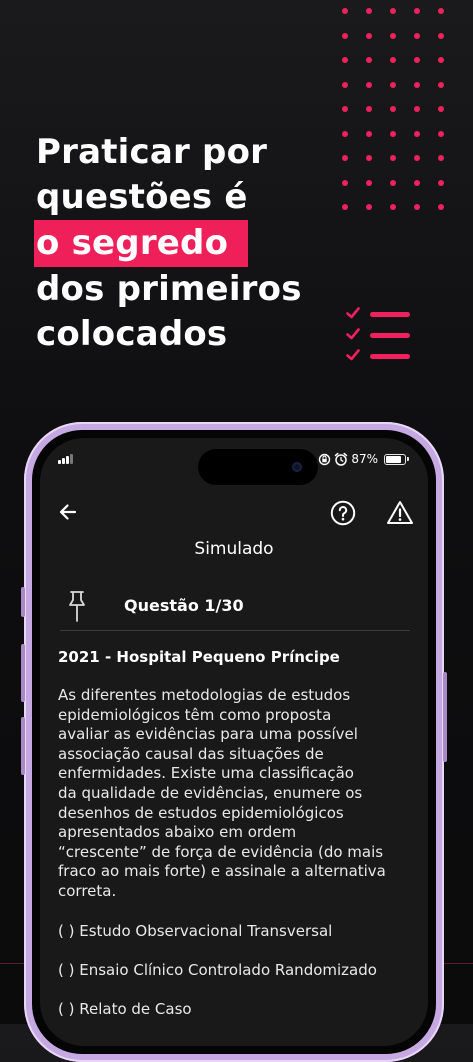  What do you see at coordinates (23, 602) in the screenshot?
I see `phone-mute-button` at bounding box center [23, 602].